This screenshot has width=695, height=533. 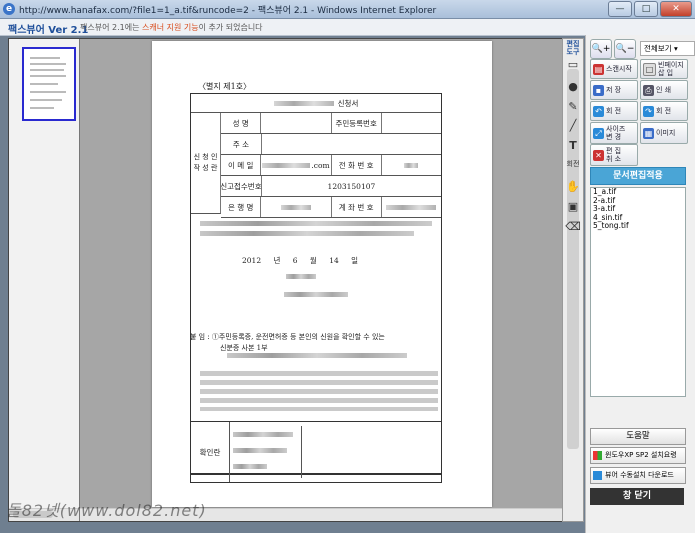 I want to click on watermark: 돌82넷(www.dol82.net), so click(x=106, y=510).